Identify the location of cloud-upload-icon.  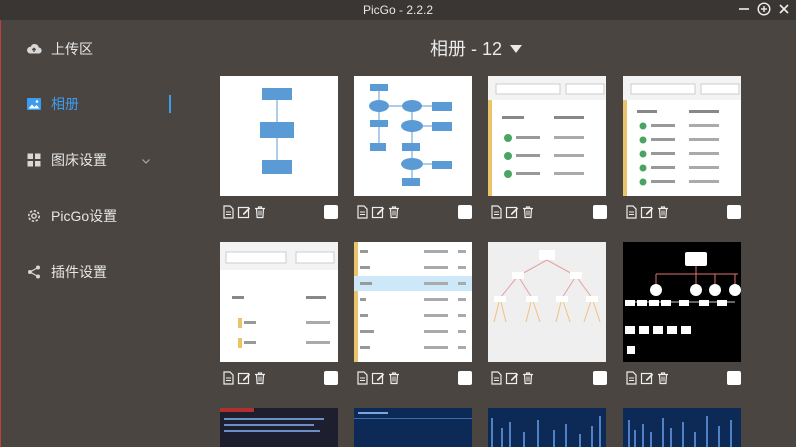
(34, 49).